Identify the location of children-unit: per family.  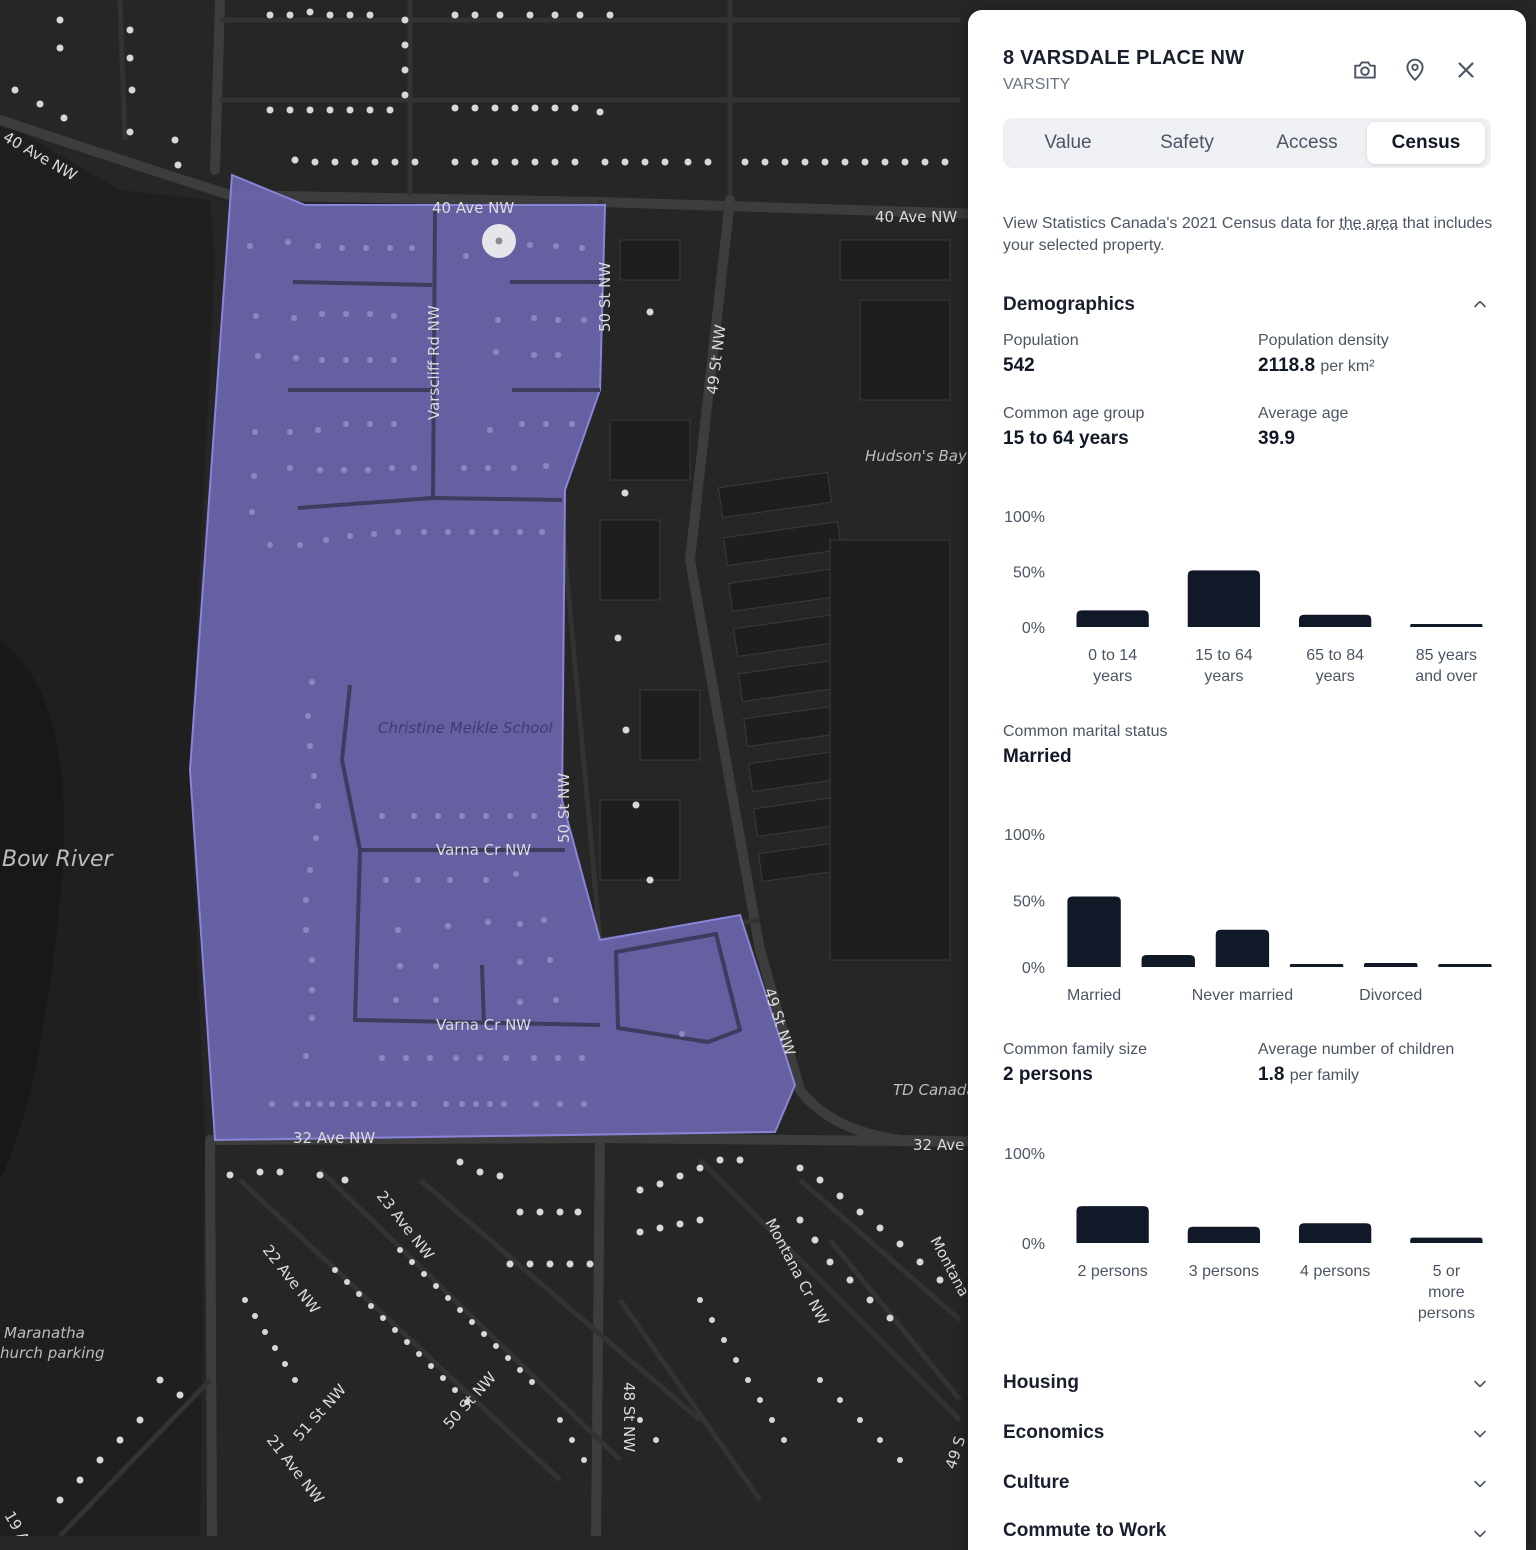
(1324, 1075).